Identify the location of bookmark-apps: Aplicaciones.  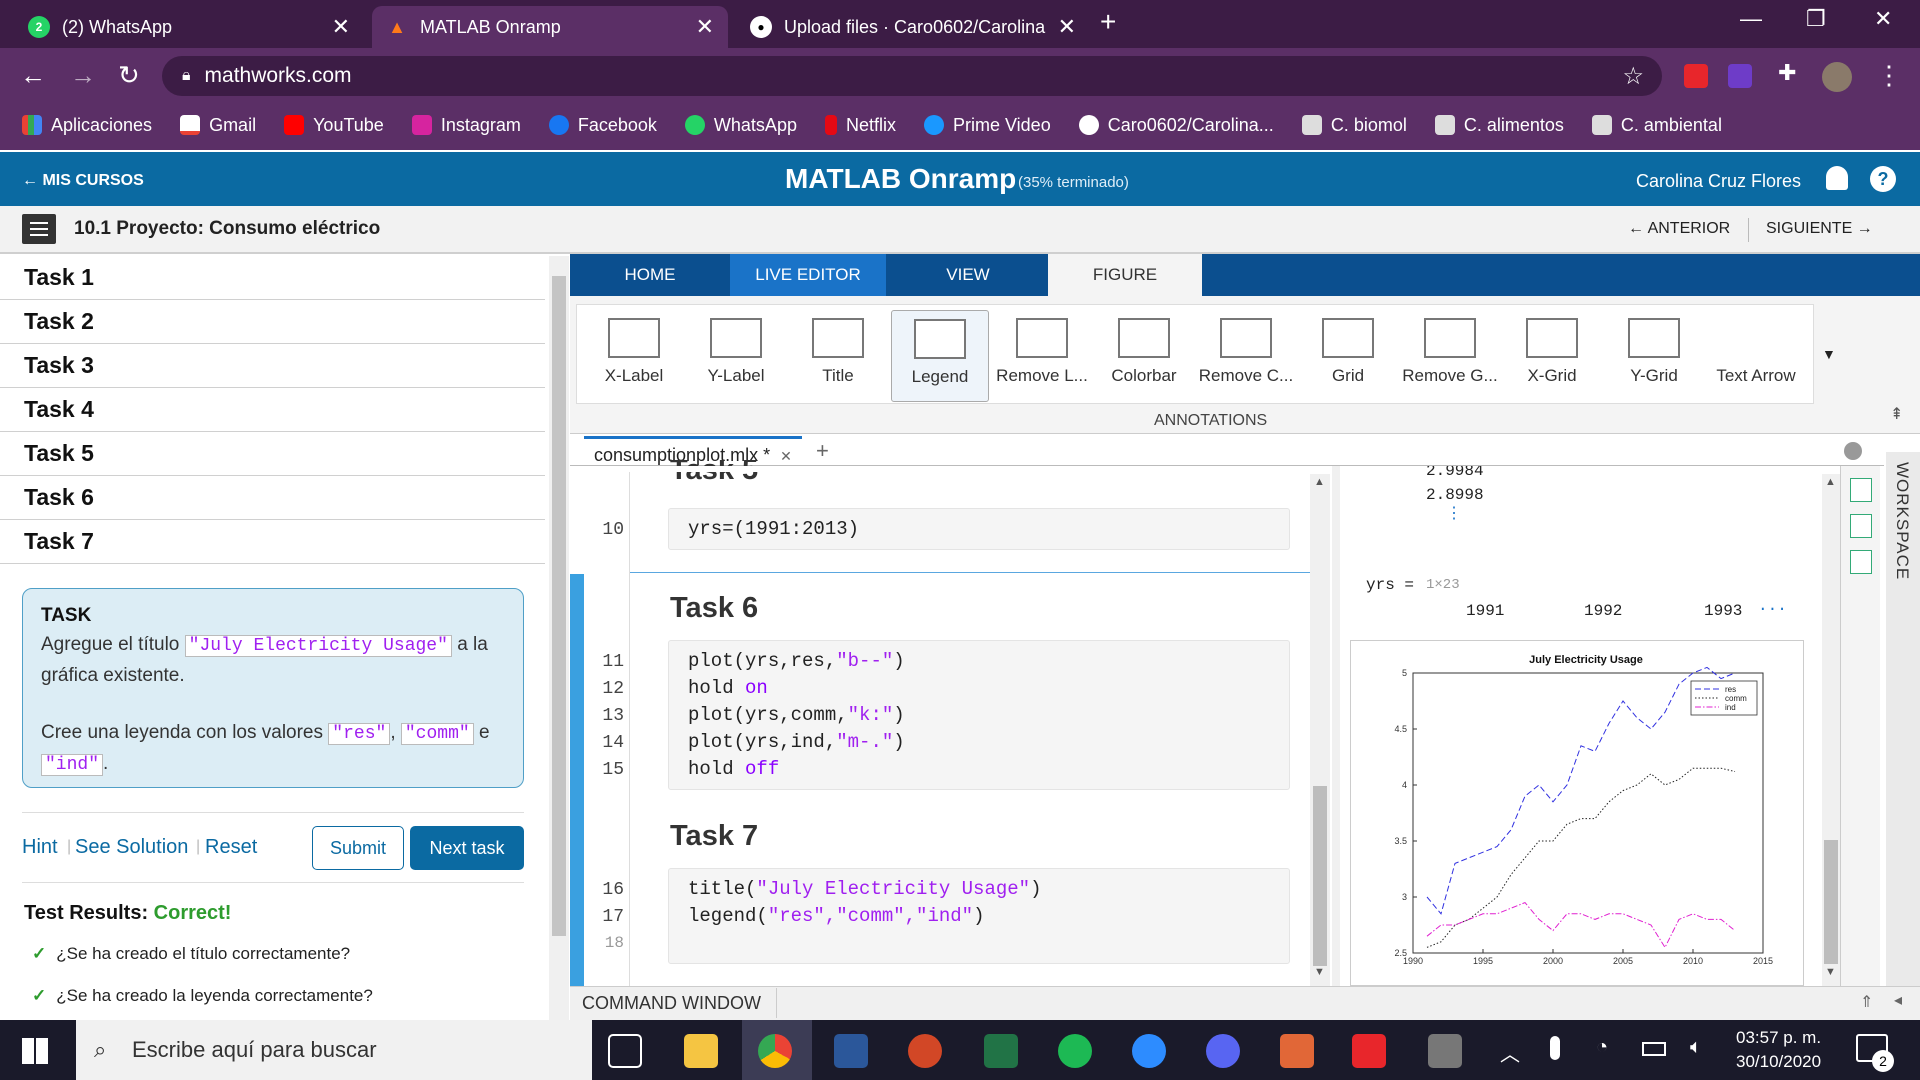
(87, 125).